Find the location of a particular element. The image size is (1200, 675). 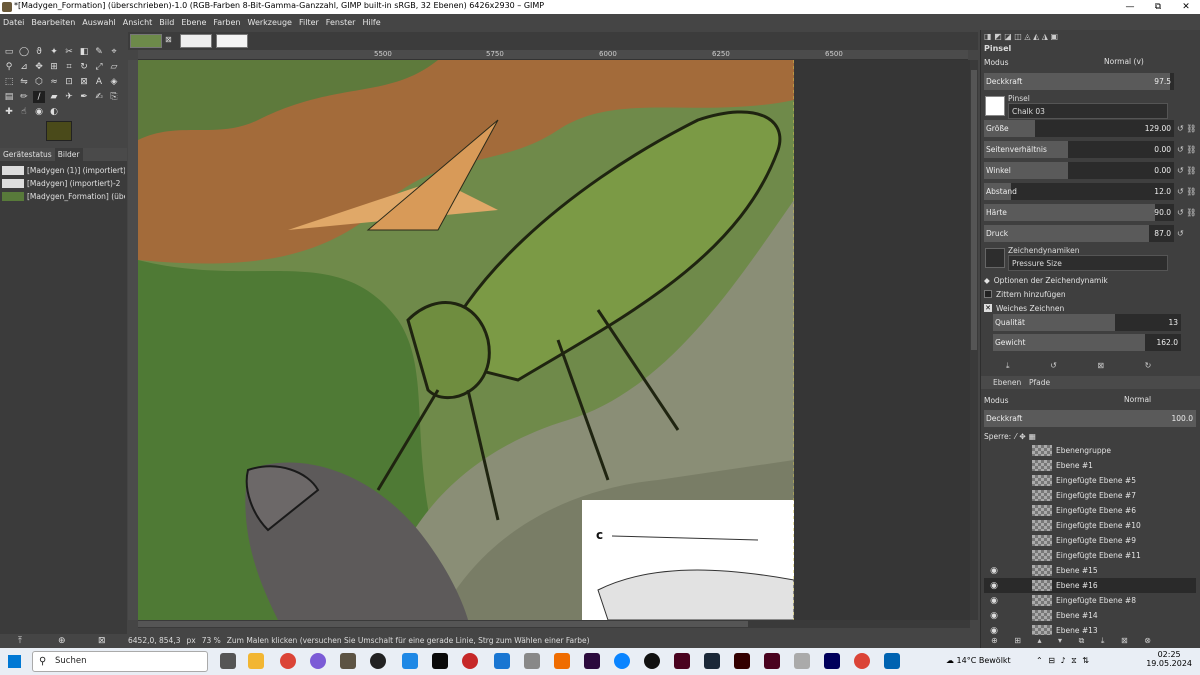

handle-transform-icon: ⊡ is located at coordinates (69, 82).